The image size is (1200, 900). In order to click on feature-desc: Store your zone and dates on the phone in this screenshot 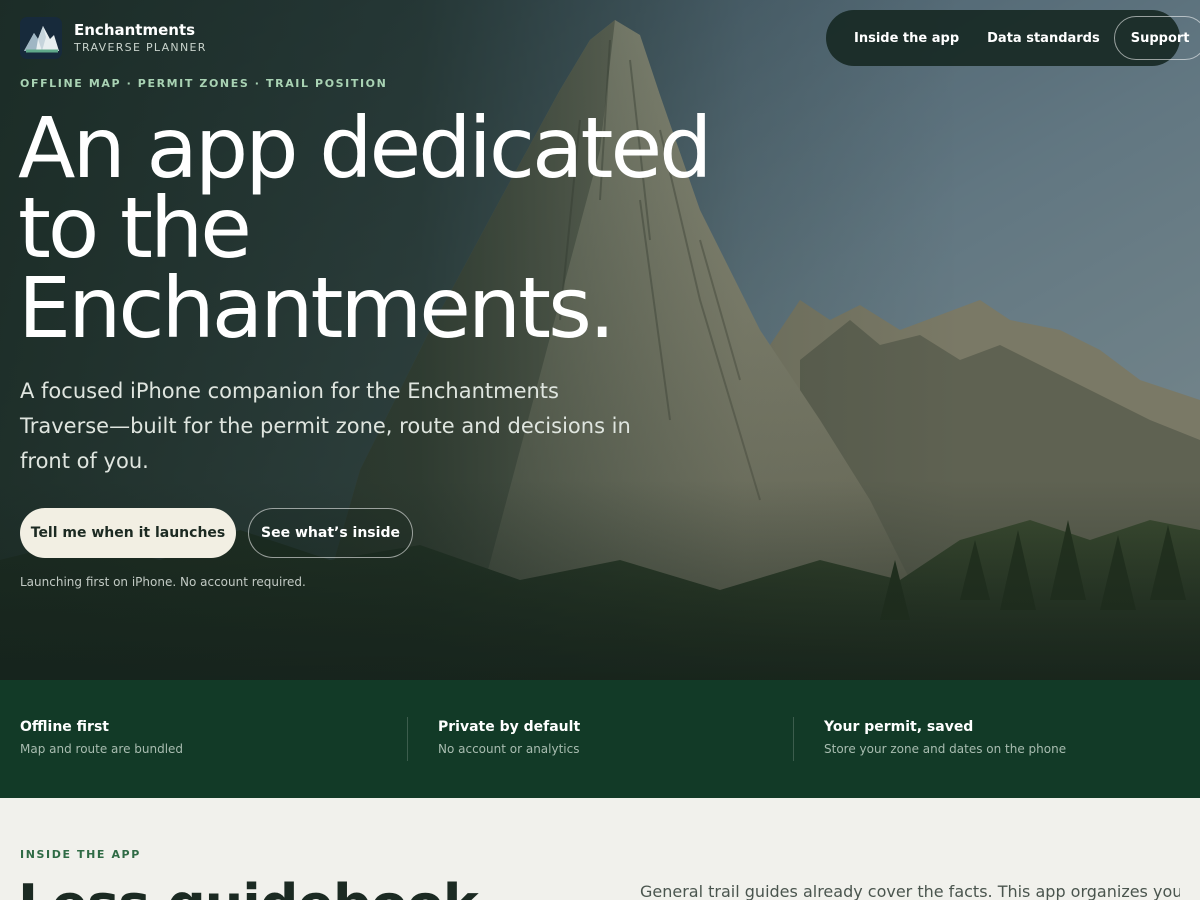, I will do `click(945, 749)`.